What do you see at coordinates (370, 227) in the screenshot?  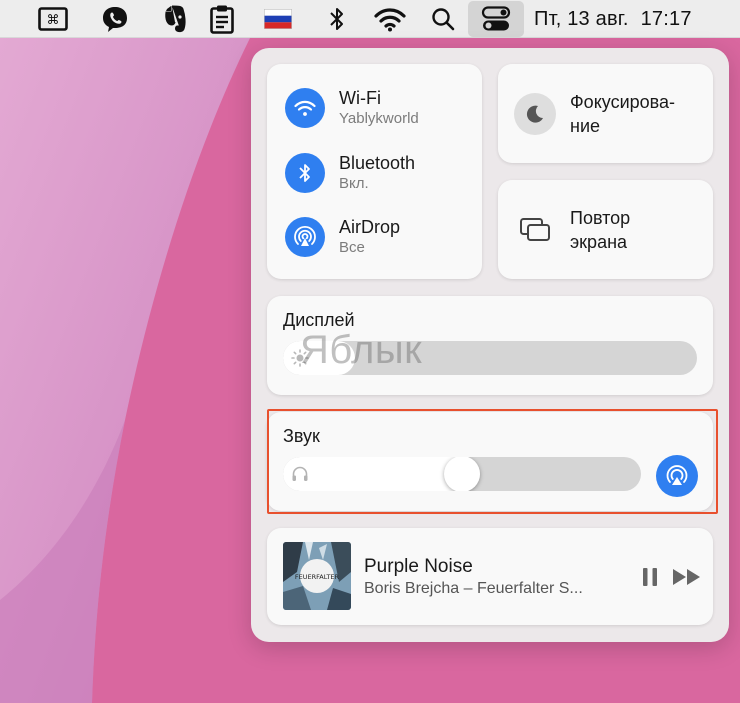 I see `airdrop-title: AirDrop` at bounding box center [370, 227].